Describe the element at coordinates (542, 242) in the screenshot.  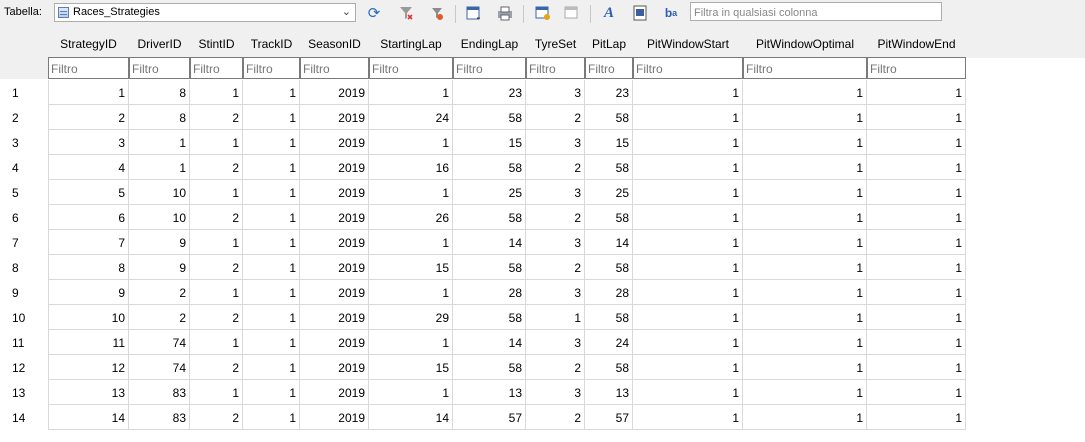
I see `table-row: 7 7 9 1 1 2019 1 14 3 14 1 1 1` at that location.